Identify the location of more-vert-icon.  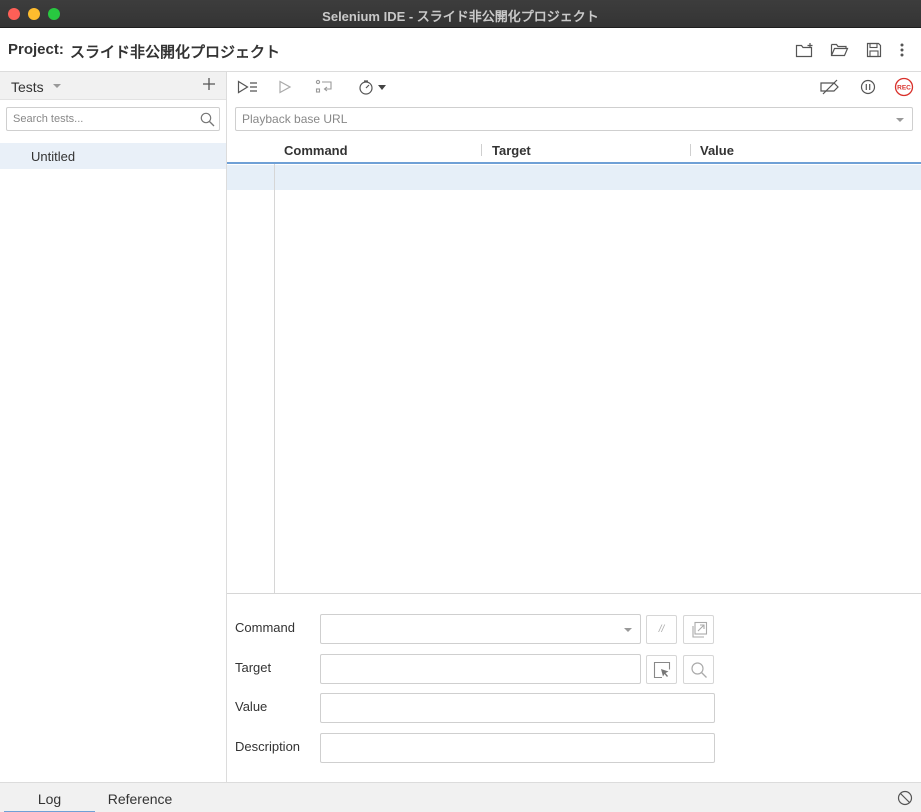
(902, 50).